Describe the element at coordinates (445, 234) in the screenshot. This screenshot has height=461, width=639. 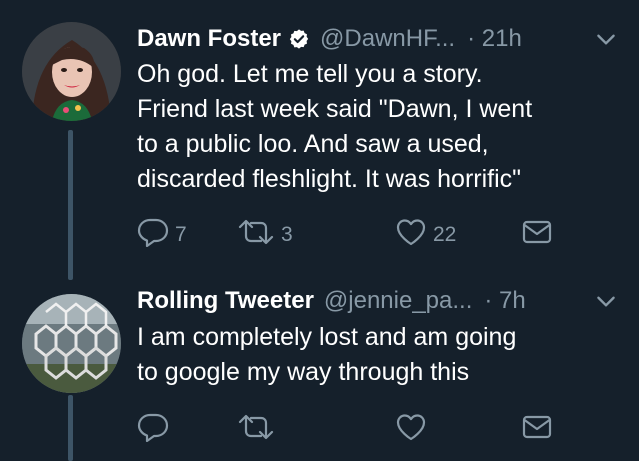
I see `like-count: 22` at that location.